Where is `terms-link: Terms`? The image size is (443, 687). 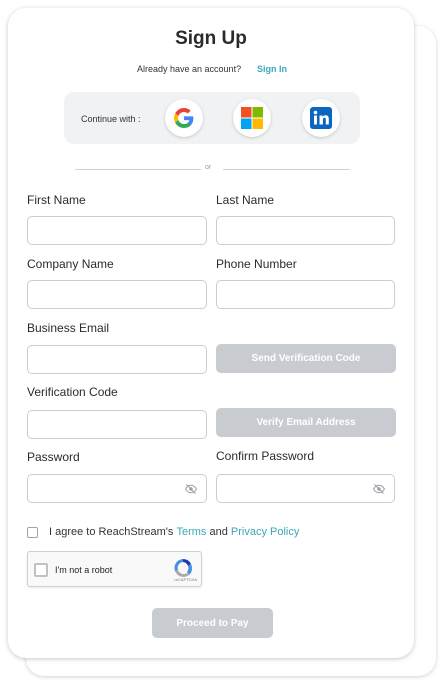 terms-link: Terms is located at coordinates (191, 532).